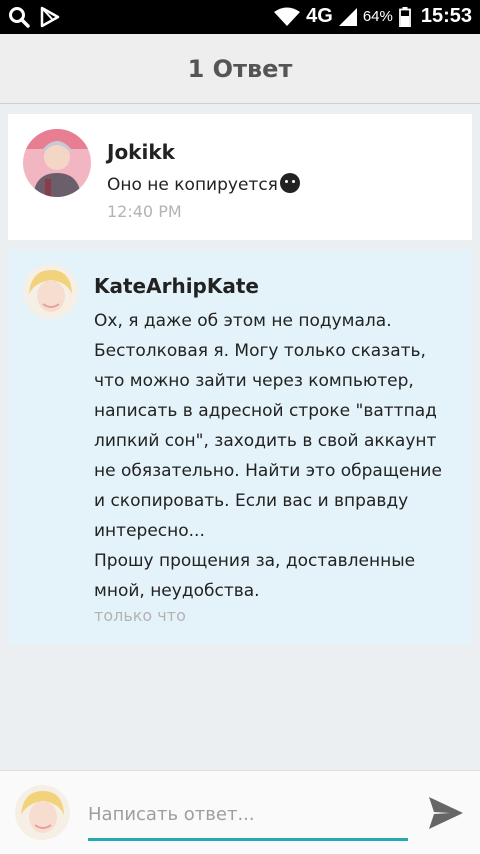 The height and width of the screenshot is (854, 480). Describe the element at coordinates (140, 615) in the screenshot. I see `reply-time: только что` at that location.